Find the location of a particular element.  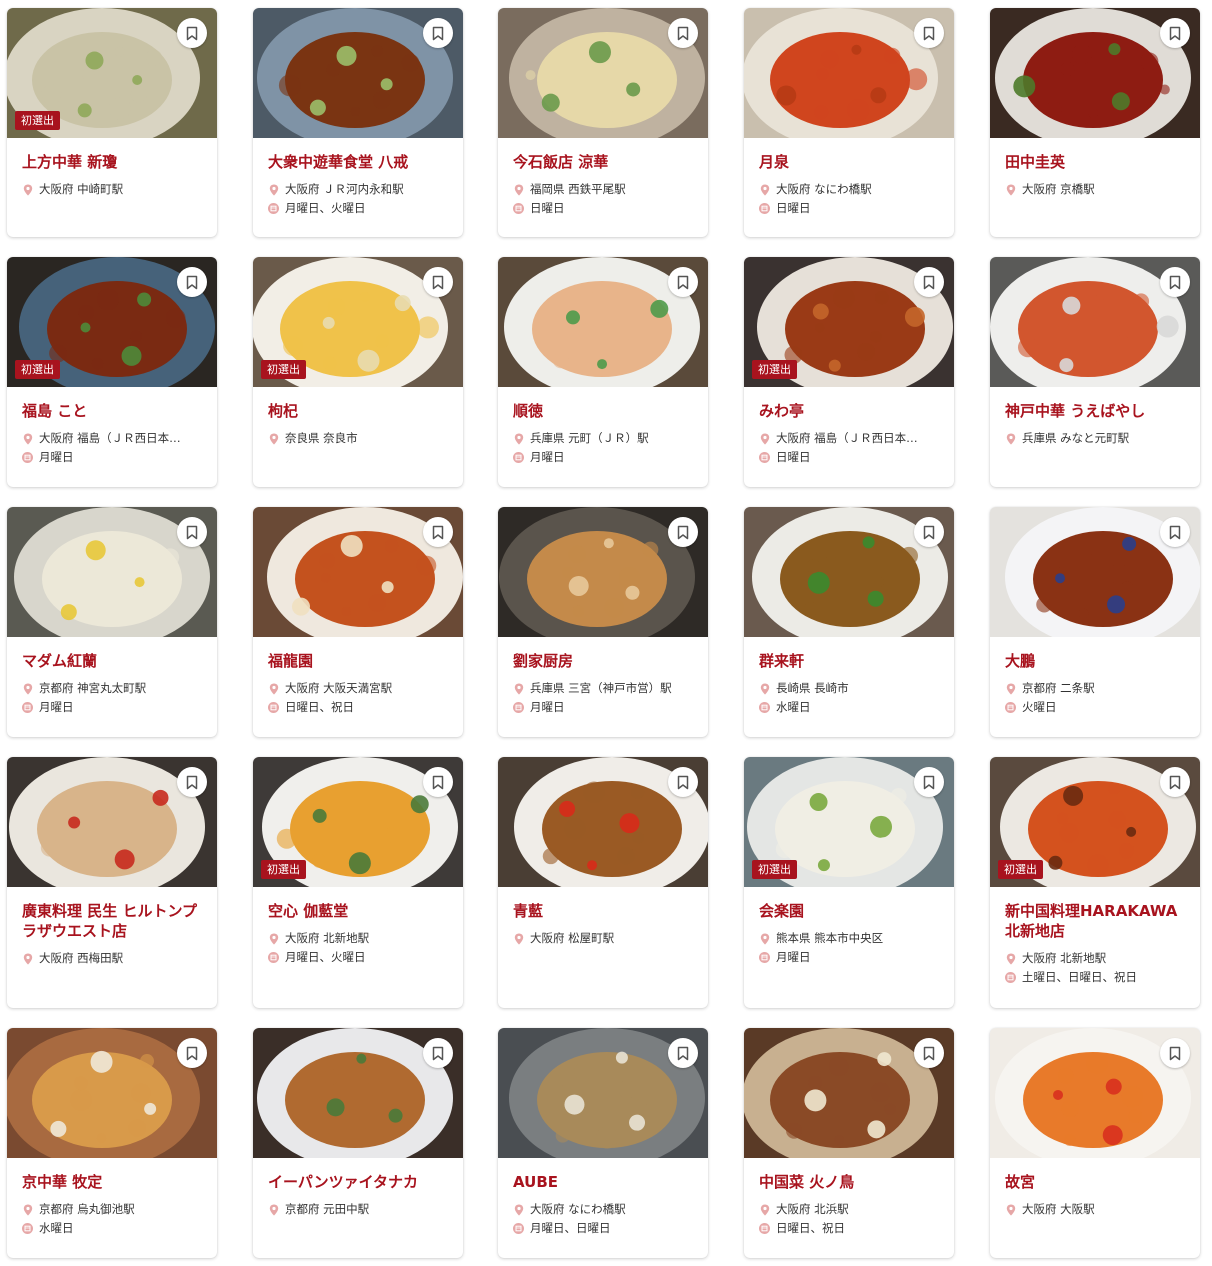

first-selection-badge: 初選出 is located at coordinates (37, 120).